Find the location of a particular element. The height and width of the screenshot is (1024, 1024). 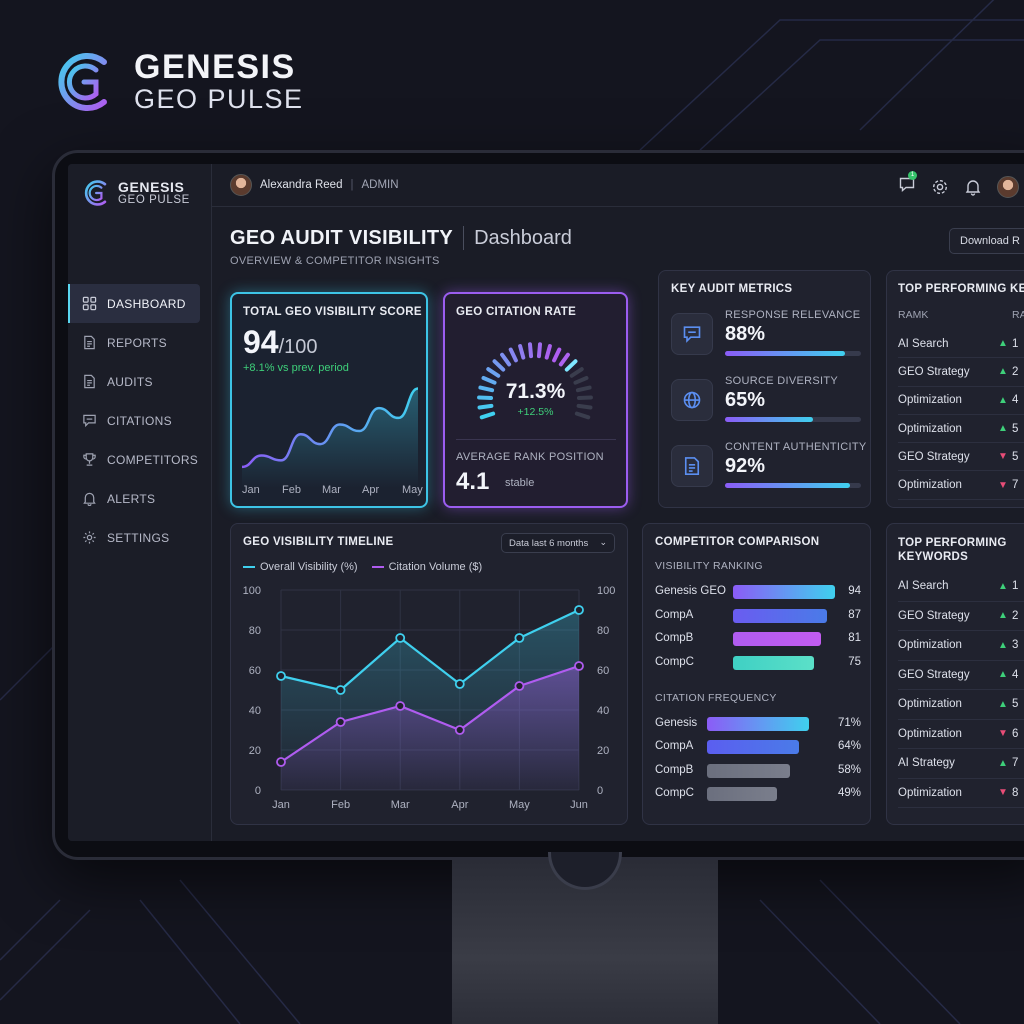

bar-row: Genesis GEO 94 is located at coordinates (758, 592).